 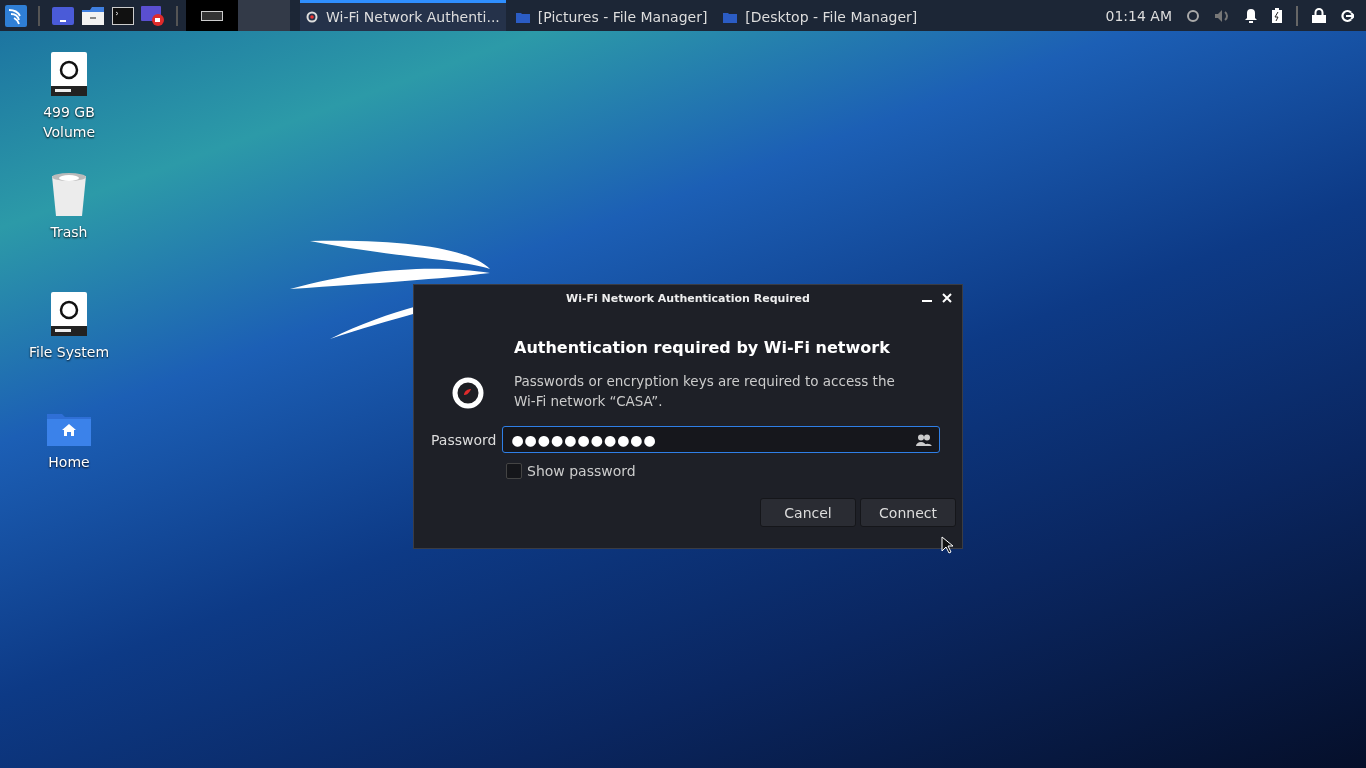 What do you see at coordinates (808, 512) in the screenshot?
I see `dialog-button: Cancel` at bounding box center [808, 512].